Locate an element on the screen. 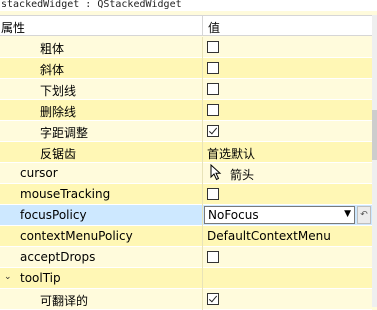 The width and height of the screenshot is (377, 310). translatable-checkbox is located at coordinates (213, 299).